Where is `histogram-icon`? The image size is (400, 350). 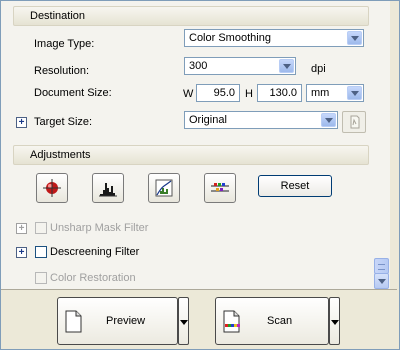 histogram-icon is located at coordinates (108, 190).